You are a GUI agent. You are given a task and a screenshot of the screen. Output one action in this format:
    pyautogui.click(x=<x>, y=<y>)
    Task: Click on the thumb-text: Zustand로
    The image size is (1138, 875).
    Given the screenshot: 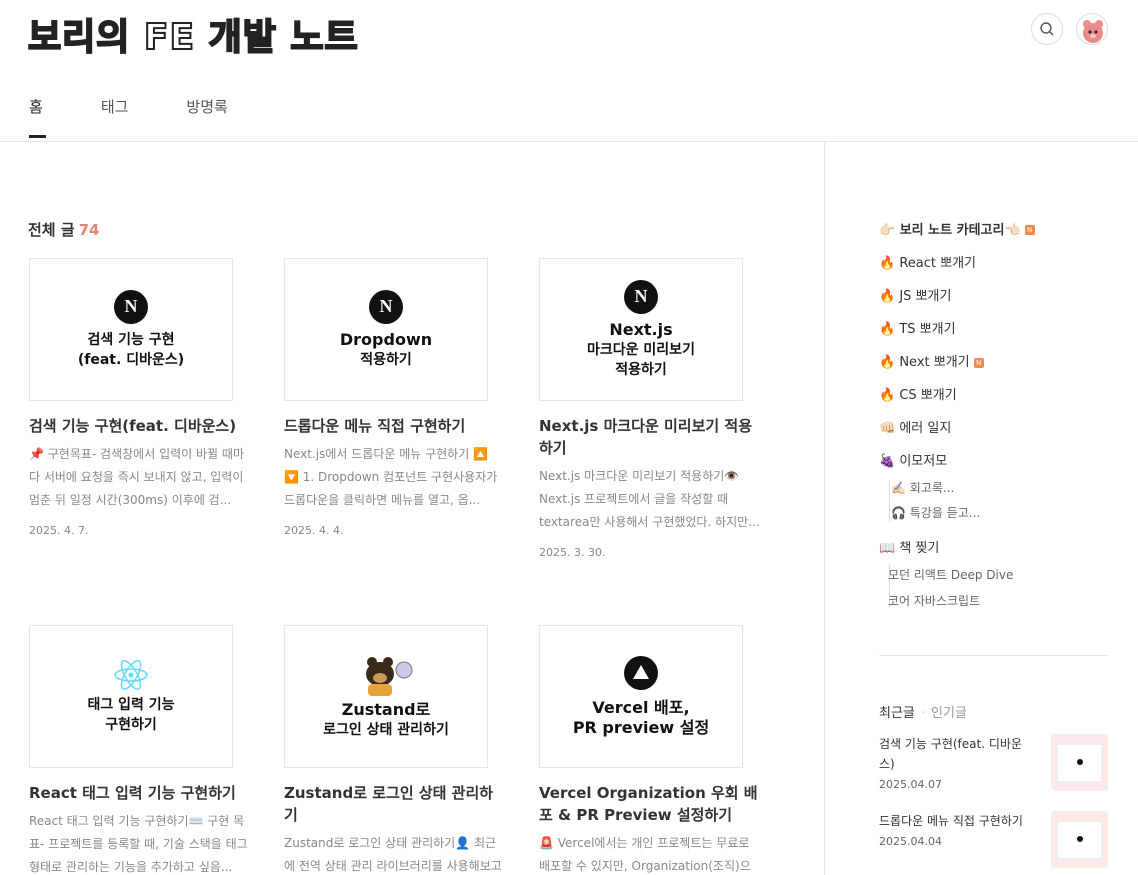 What is the action you would take?
    pyautogui.click(x=386, y=709)
    